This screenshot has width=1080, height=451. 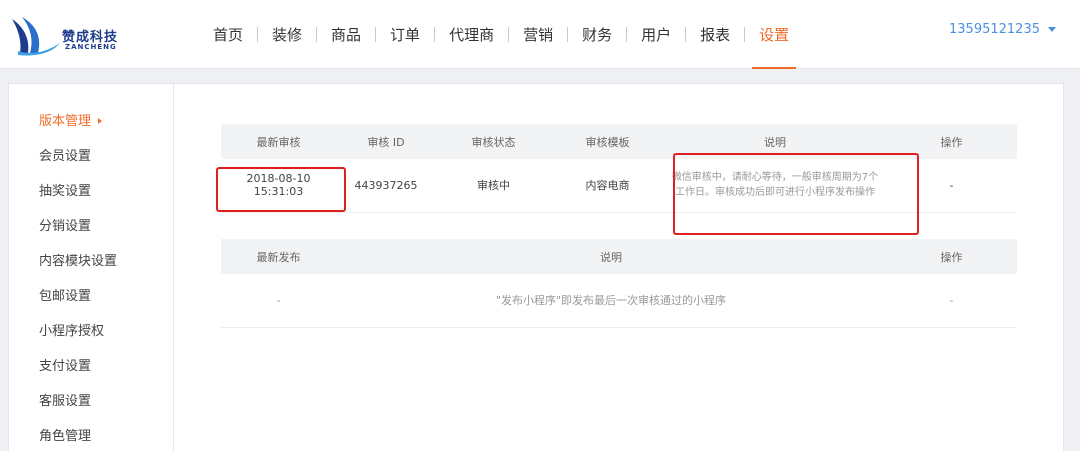 What do you see at coordinates (611, 301) in the screenshot?
I see `release-note: "发布小程序"即发布最后一次审核通过的小程序` at bounding box center [611, 301].